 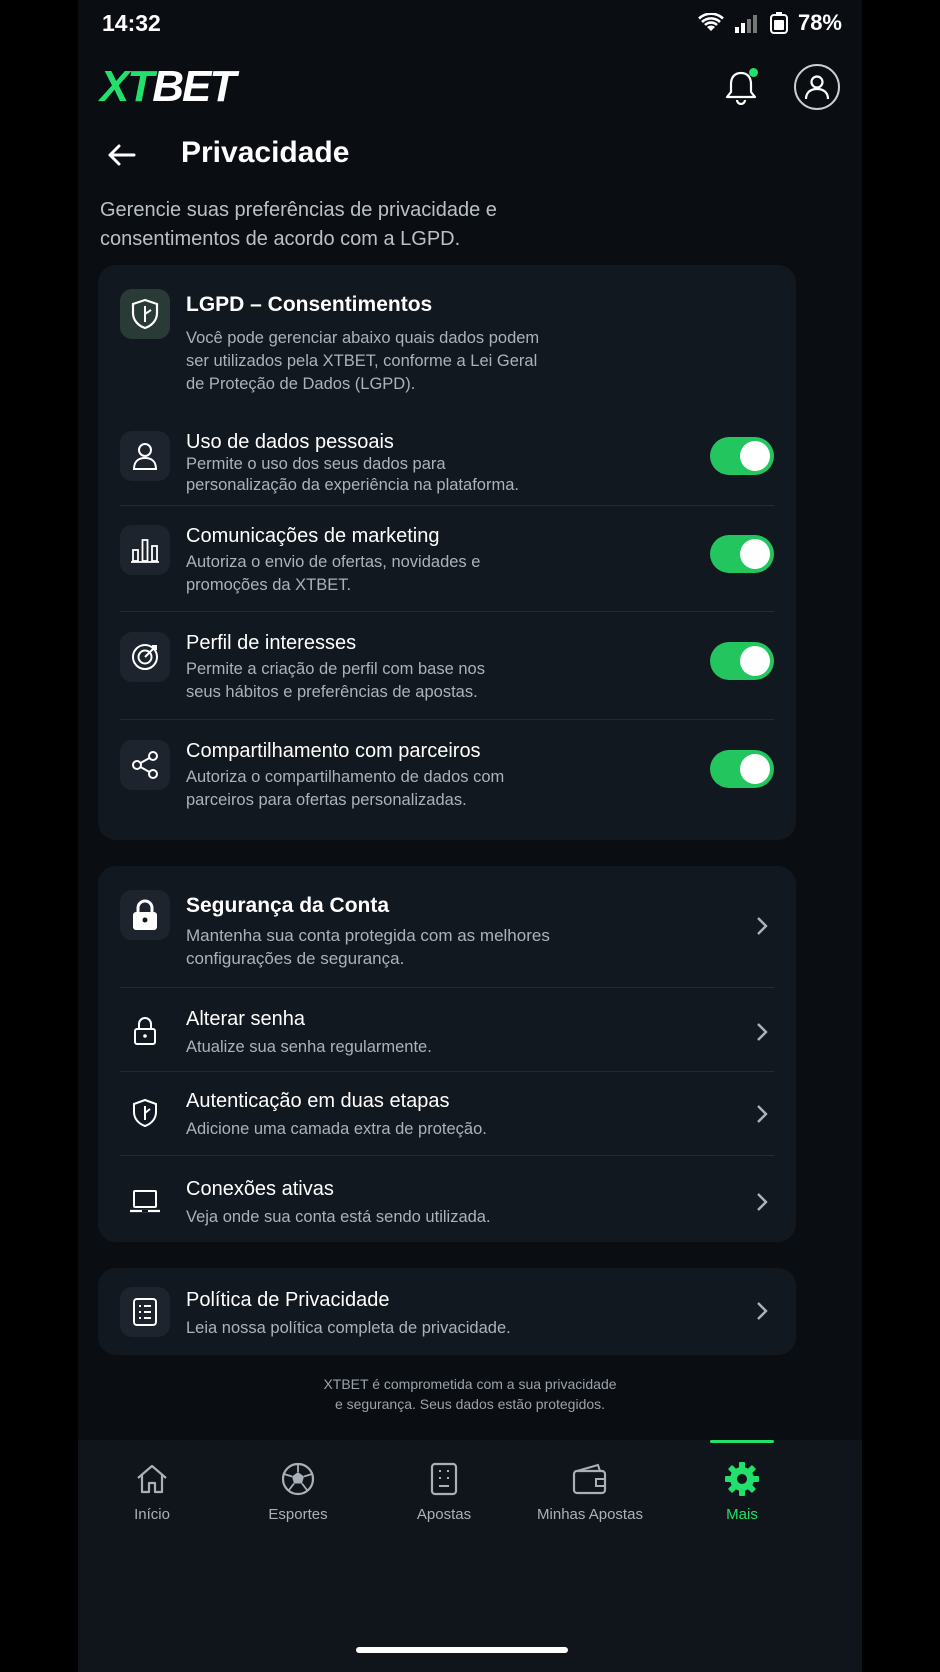 I want to click on consent-title: Comunicações de marketing, so click(x=313, y=536).